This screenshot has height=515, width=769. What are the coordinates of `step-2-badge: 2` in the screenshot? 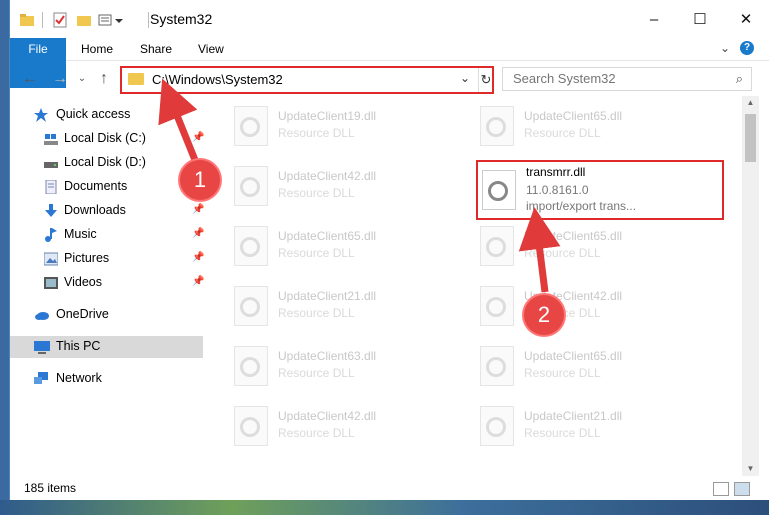 It's located at (544, 315).